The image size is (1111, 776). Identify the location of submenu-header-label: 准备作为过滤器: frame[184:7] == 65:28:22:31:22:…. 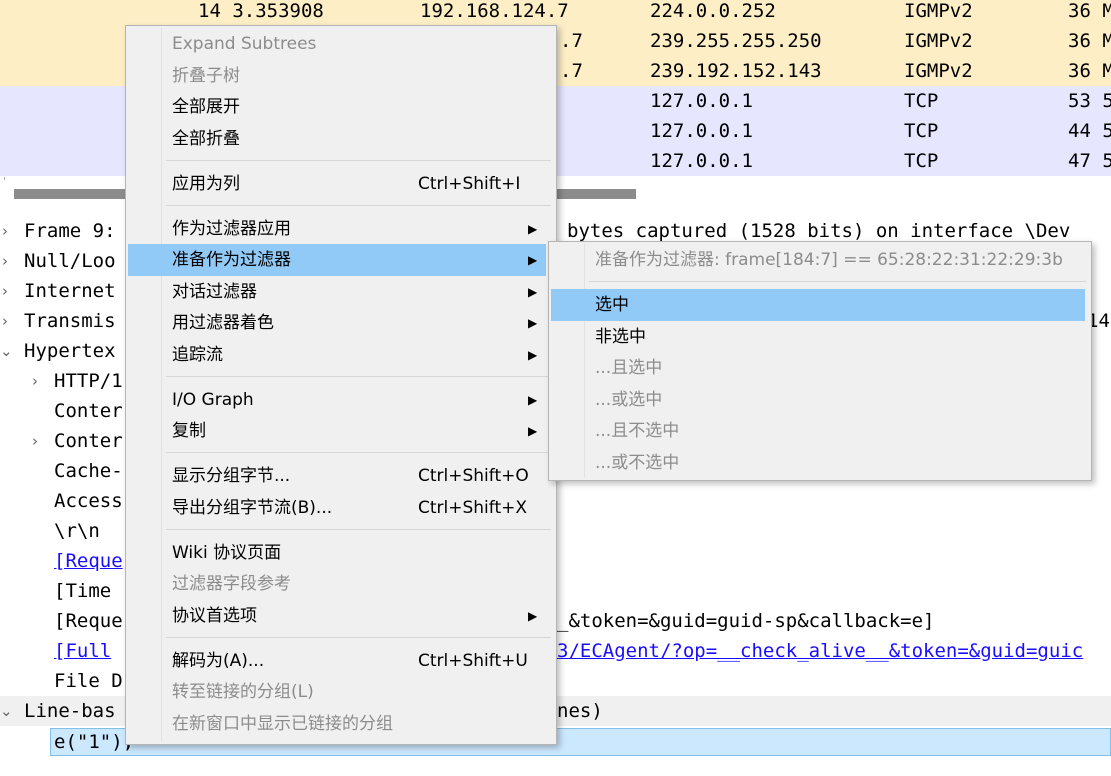
(829, 260).